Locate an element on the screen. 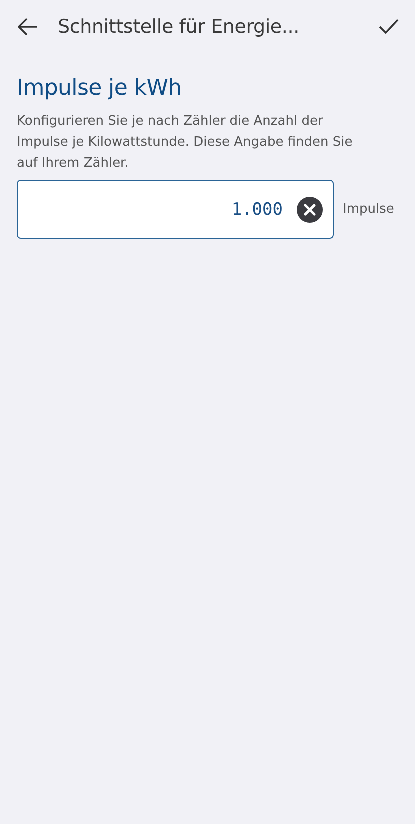 The width and height of the screenshot is (415, 824). clear-button is located at coordinates (310, 209).